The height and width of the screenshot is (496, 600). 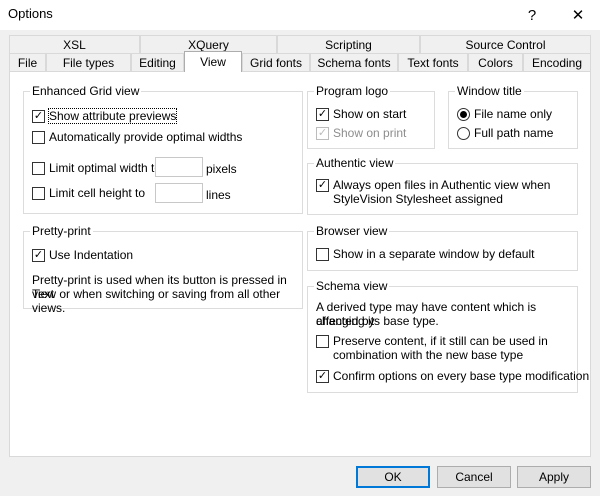 I want to click on full-path-name-label: Full path name, so click(x=514, y=133).